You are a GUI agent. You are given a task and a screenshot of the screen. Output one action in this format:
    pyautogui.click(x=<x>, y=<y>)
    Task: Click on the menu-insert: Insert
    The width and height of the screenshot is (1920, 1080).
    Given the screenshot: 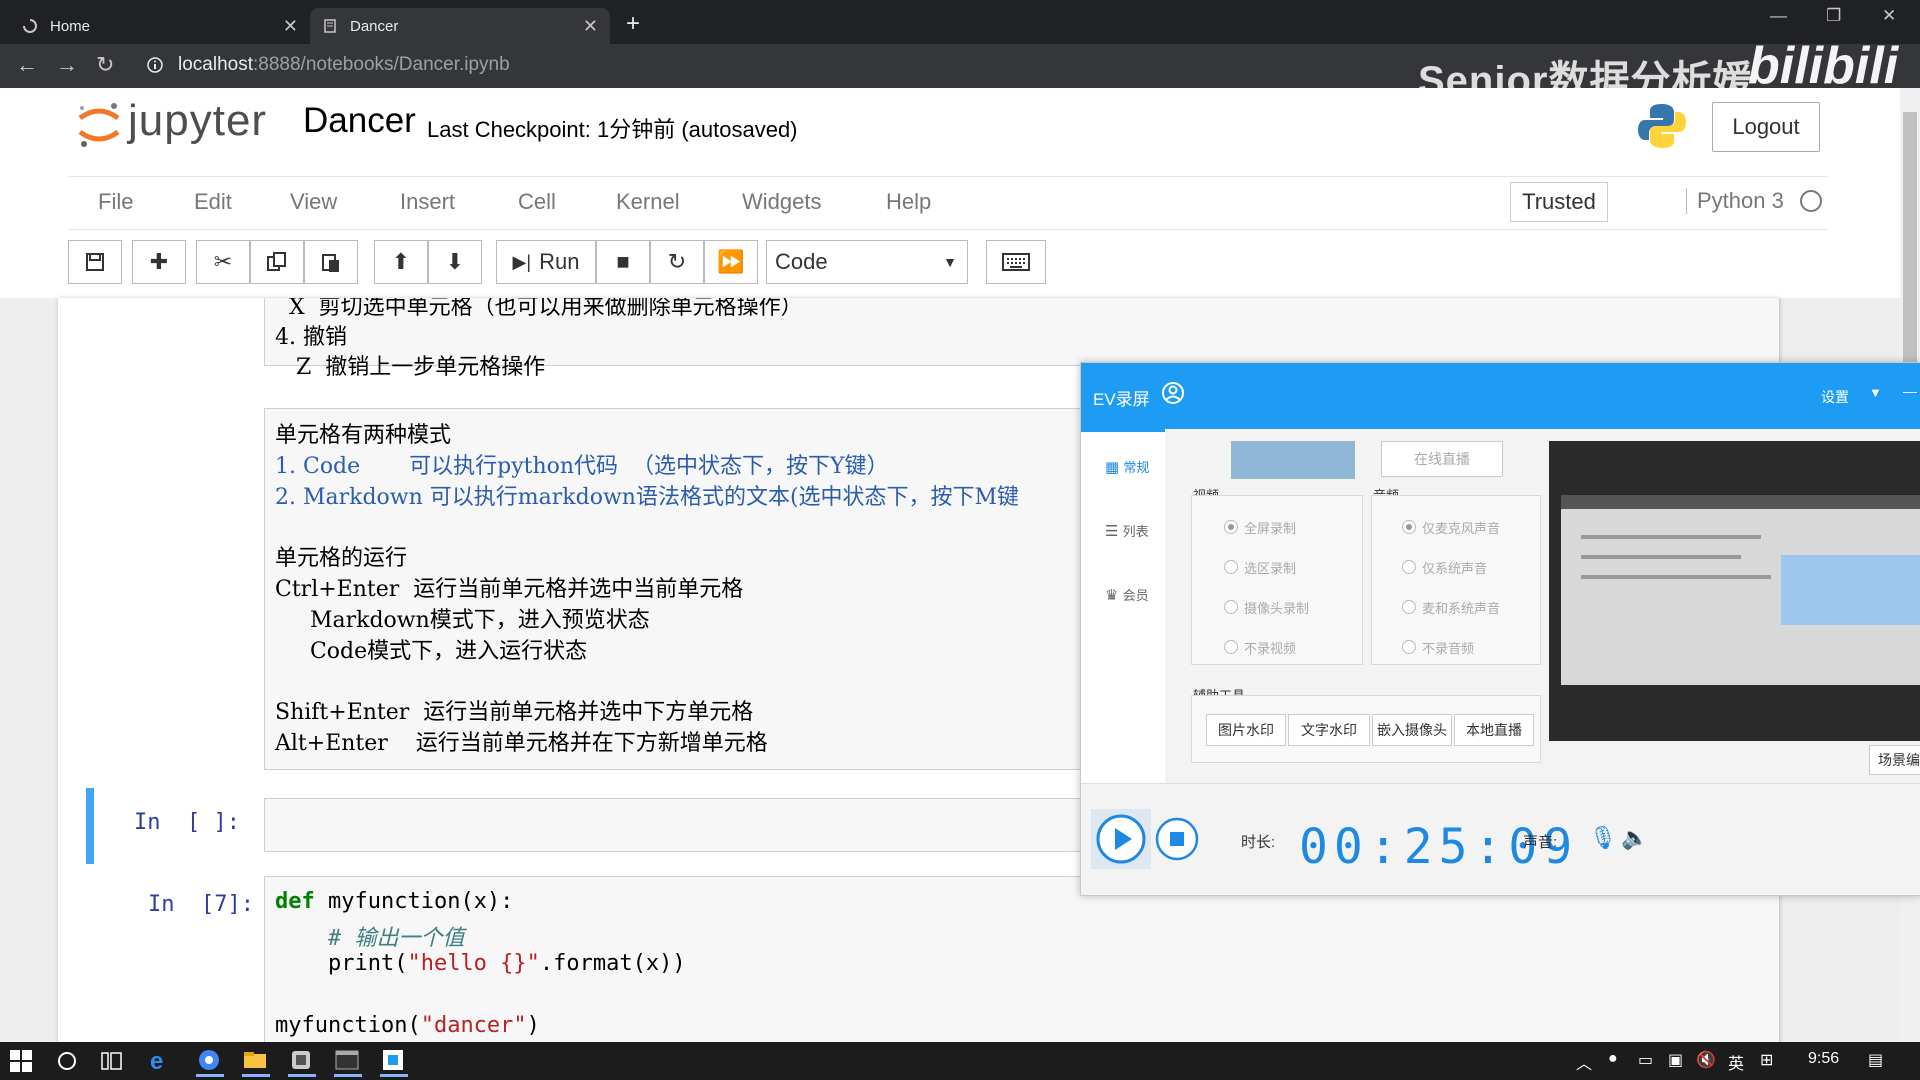 What is the action you would take?
    pyautogui.click(x=427, y=202)
    